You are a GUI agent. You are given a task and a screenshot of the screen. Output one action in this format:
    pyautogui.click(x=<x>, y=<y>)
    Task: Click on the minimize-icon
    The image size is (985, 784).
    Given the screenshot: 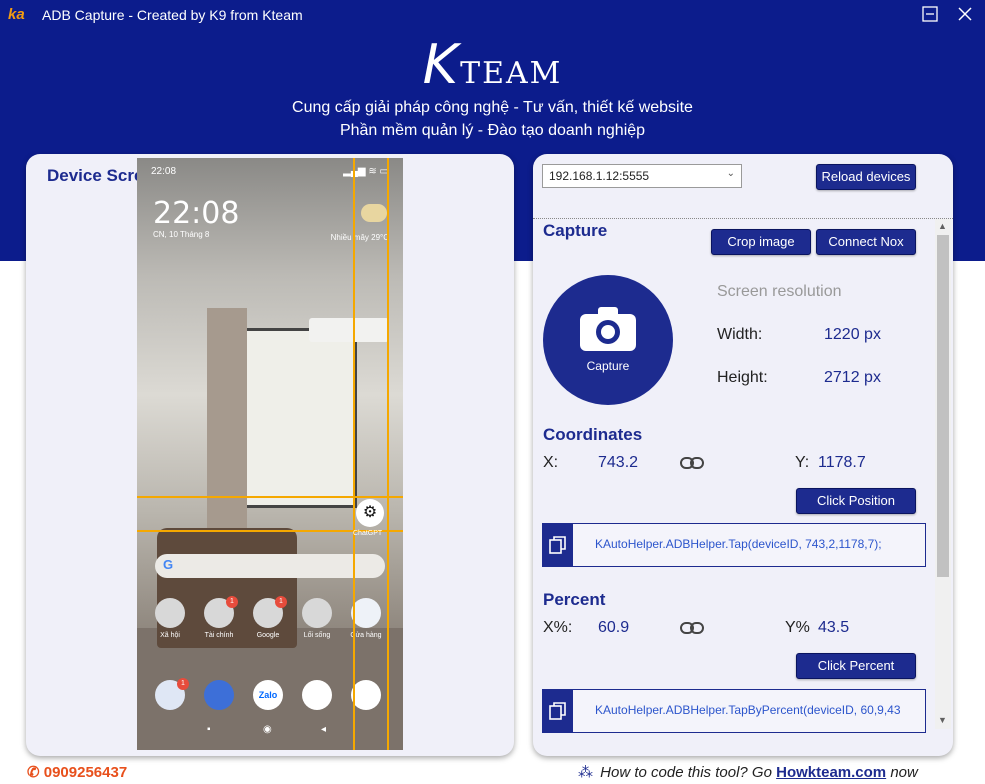 What is the action you would take?
    pyautogui.click(x=930, y=14)
    